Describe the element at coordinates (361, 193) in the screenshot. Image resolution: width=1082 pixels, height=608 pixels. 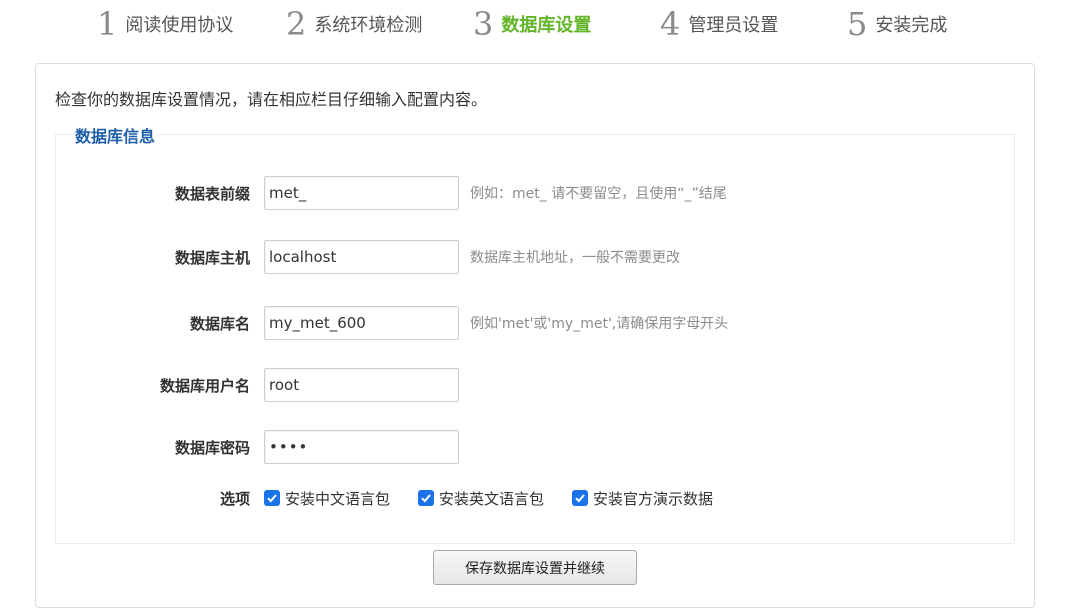
I see `prefix-input` at that location.